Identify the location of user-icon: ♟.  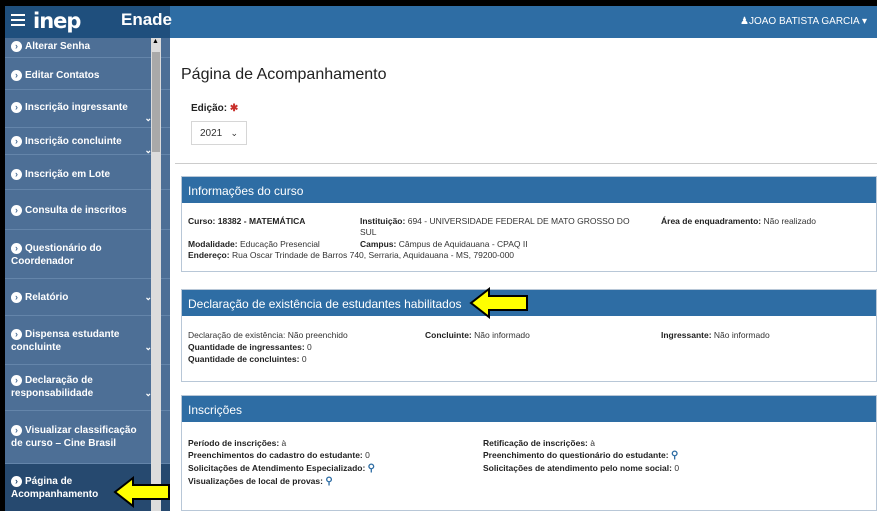
(744, 21).